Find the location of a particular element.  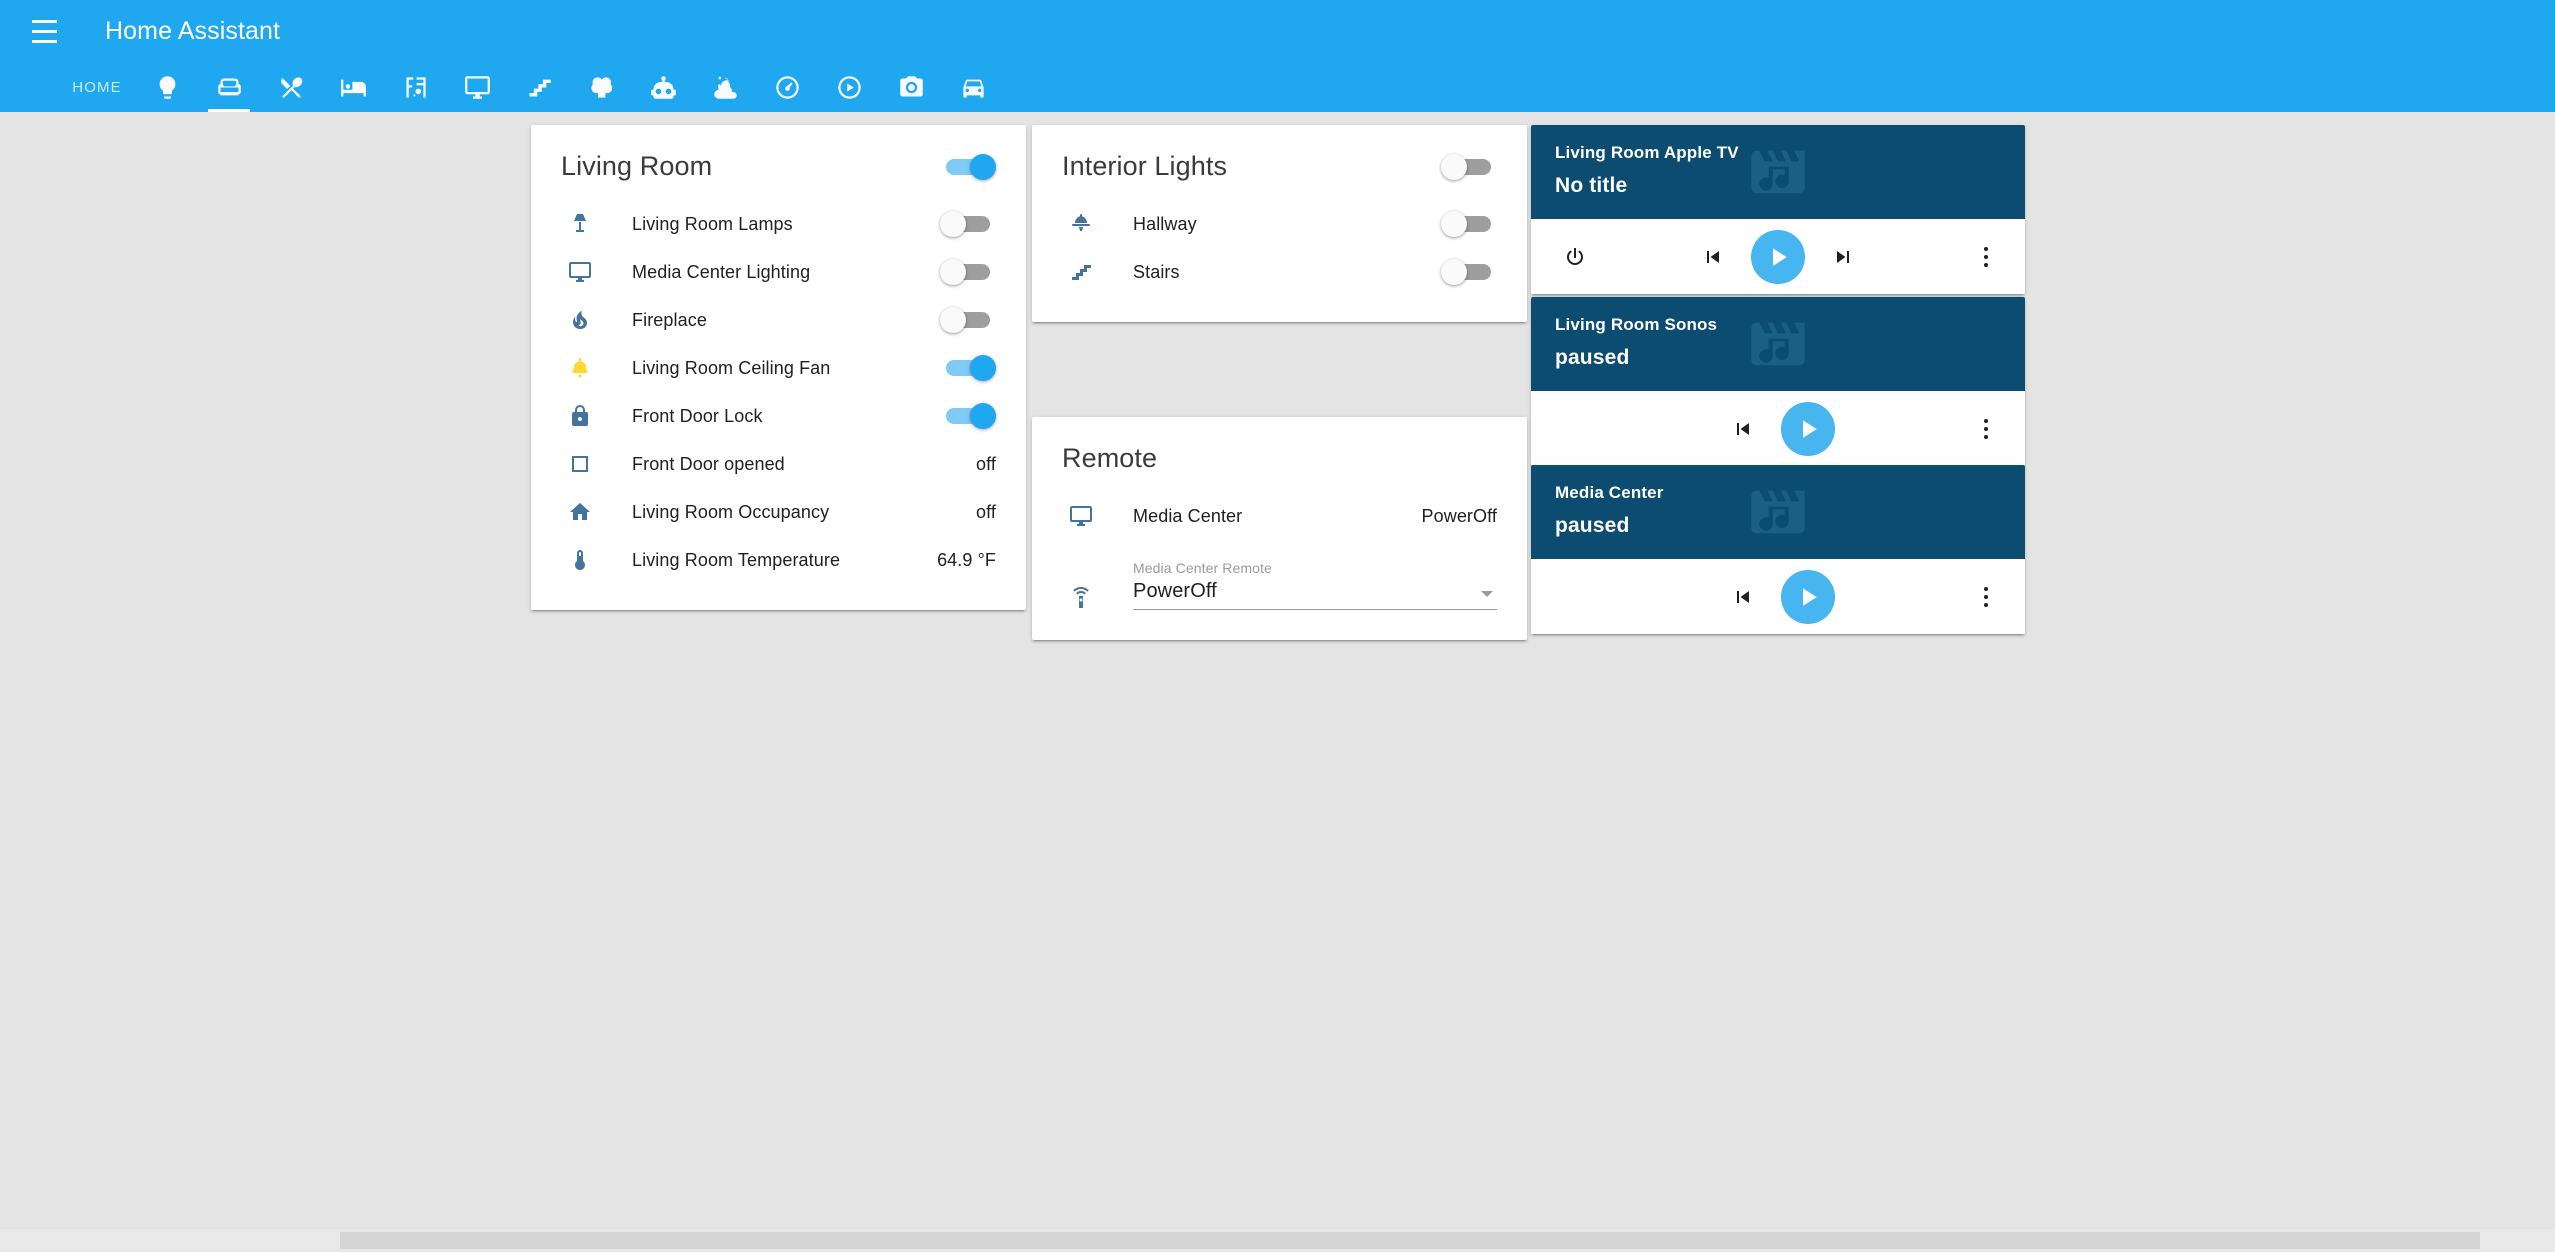

power-button is located at coordinates (1575, 257).